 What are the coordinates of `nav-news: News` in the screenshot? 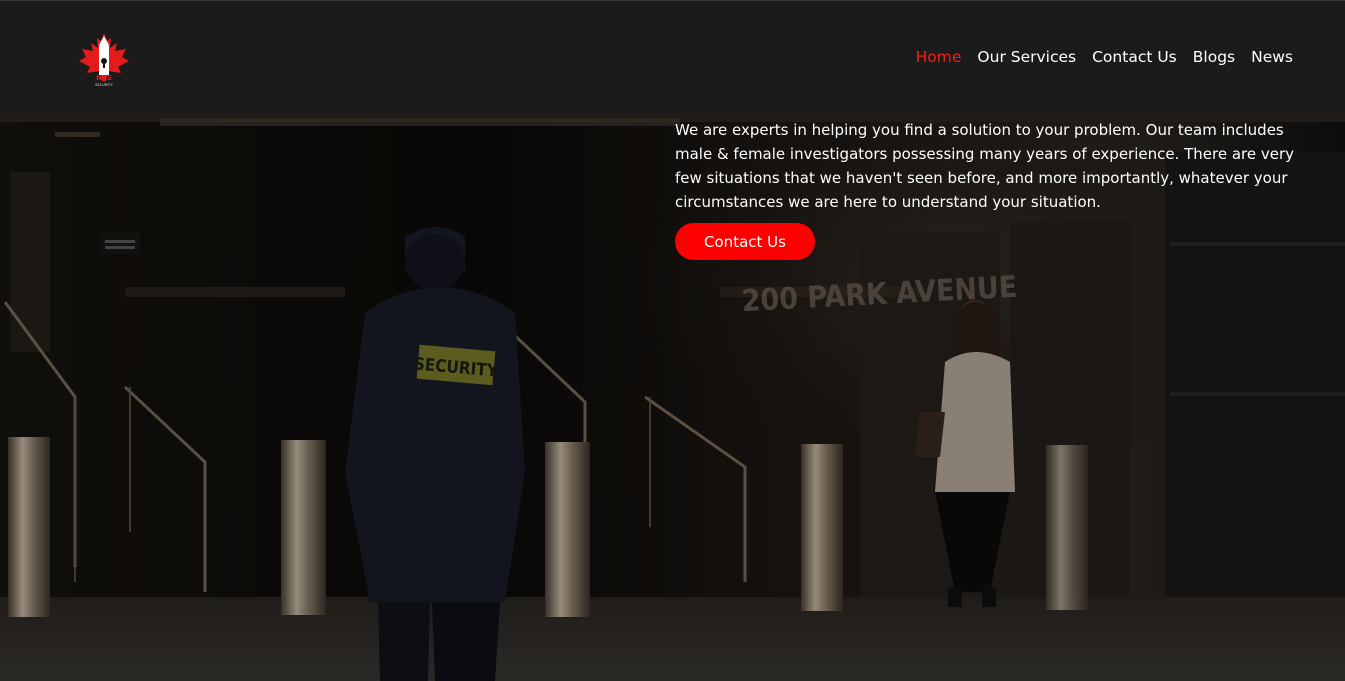 It's located at (1272, 57).